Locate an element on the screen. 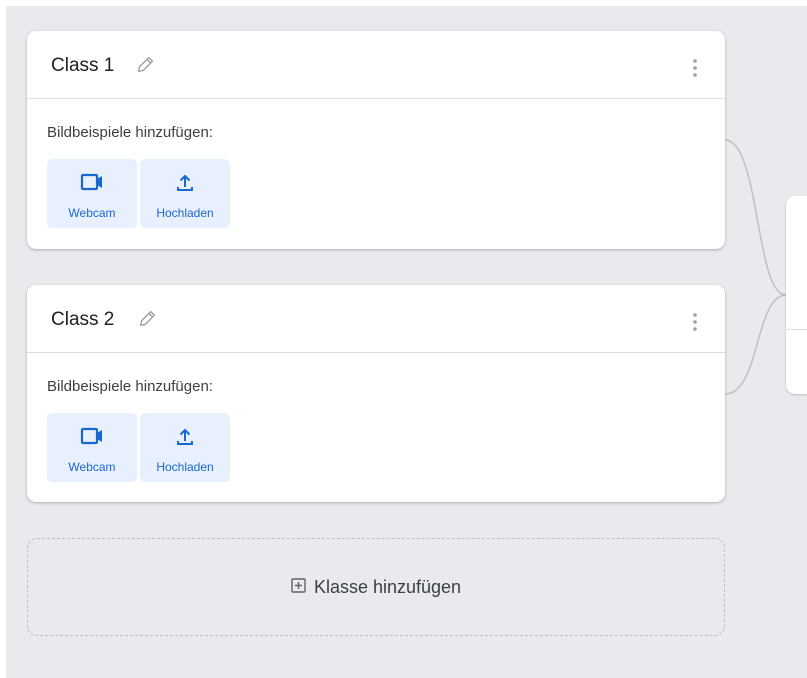 Image resolution: width=807 pixels, height=678 pixels. training-panel is located at coordinates (796, 295).